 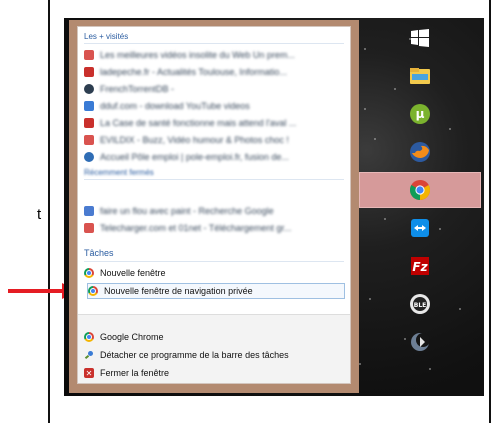 What do you see at coordinates (89, 373) in the screenshot?
I see `close-icon: ✕` at bounding box center [89, 373].